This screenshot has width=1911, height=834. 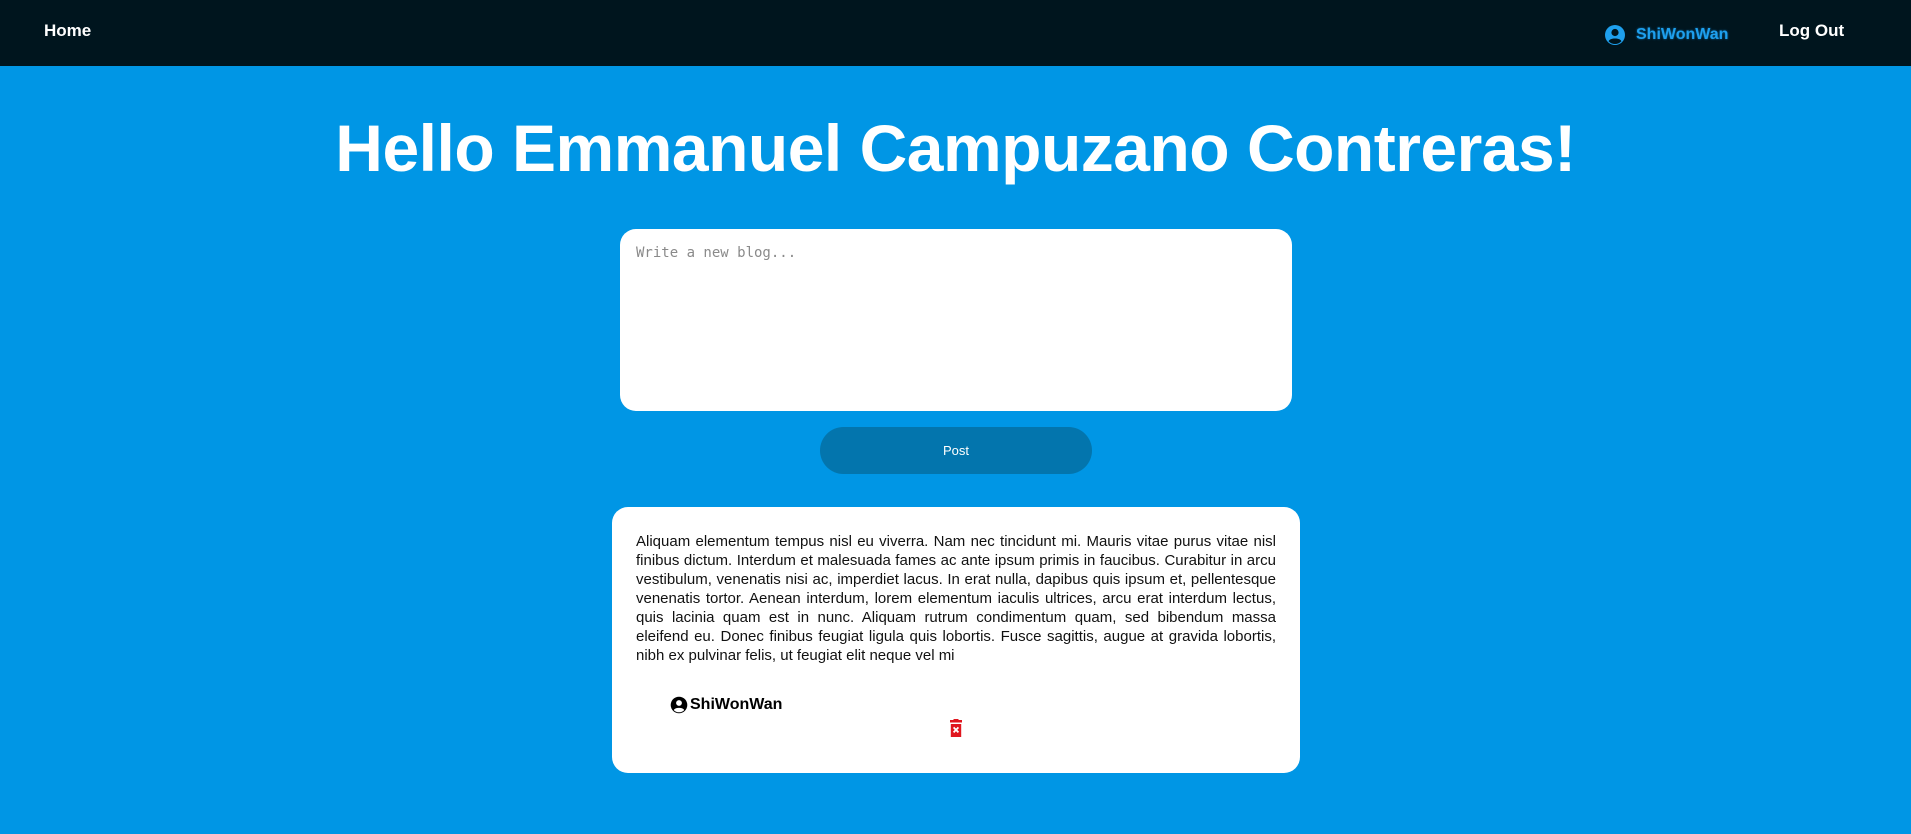 I want to click on blog-author-name: ShiWonWan, so click(x=736, y=704).